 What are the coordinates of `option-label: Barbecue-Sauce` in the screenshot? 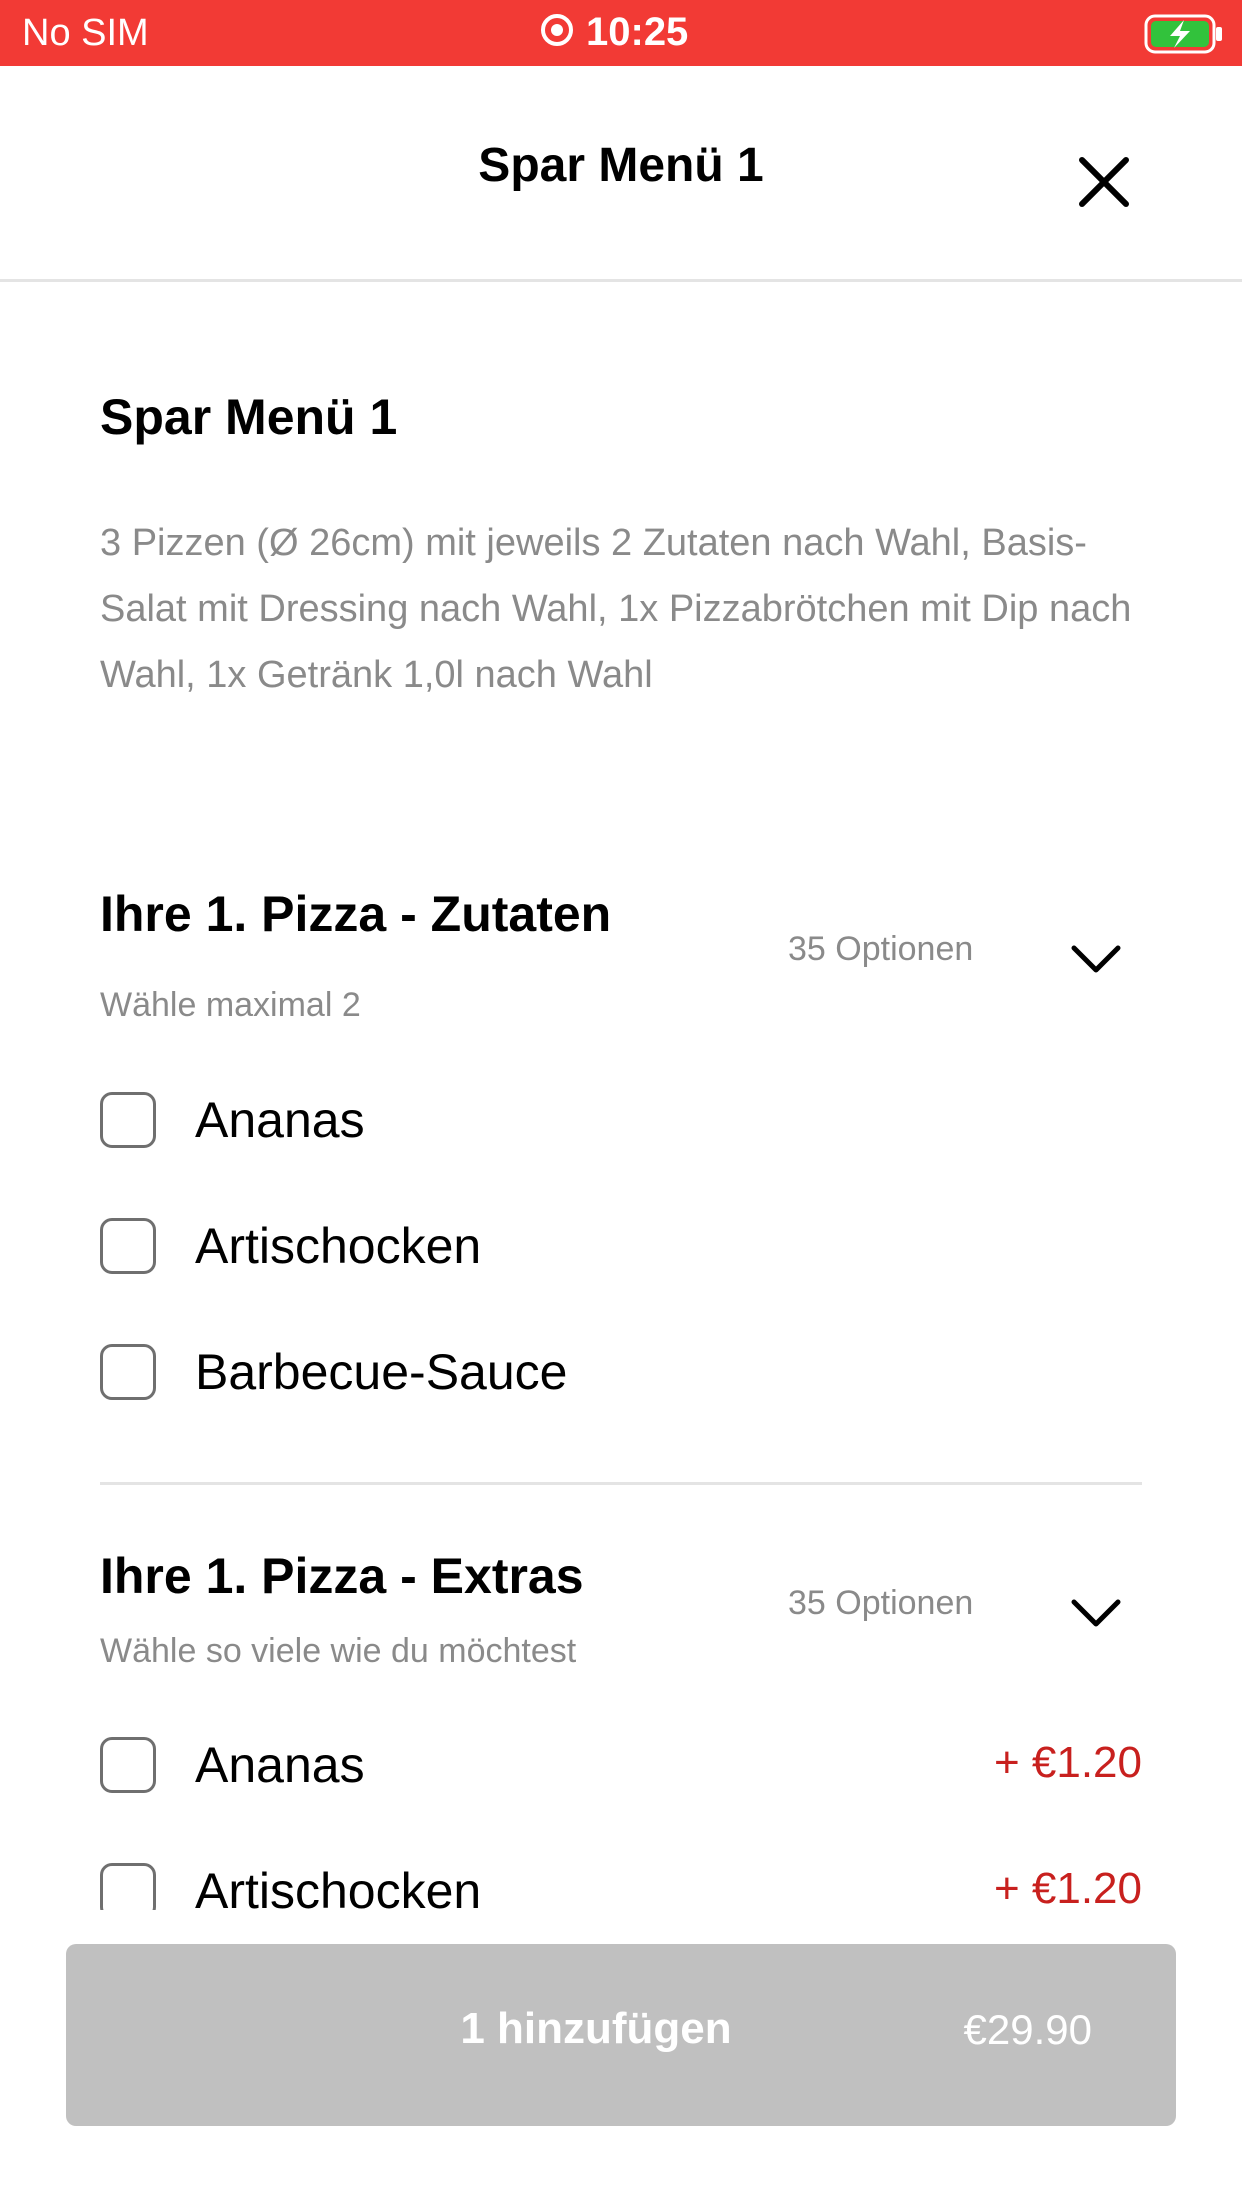 It's located at (381, 1372).